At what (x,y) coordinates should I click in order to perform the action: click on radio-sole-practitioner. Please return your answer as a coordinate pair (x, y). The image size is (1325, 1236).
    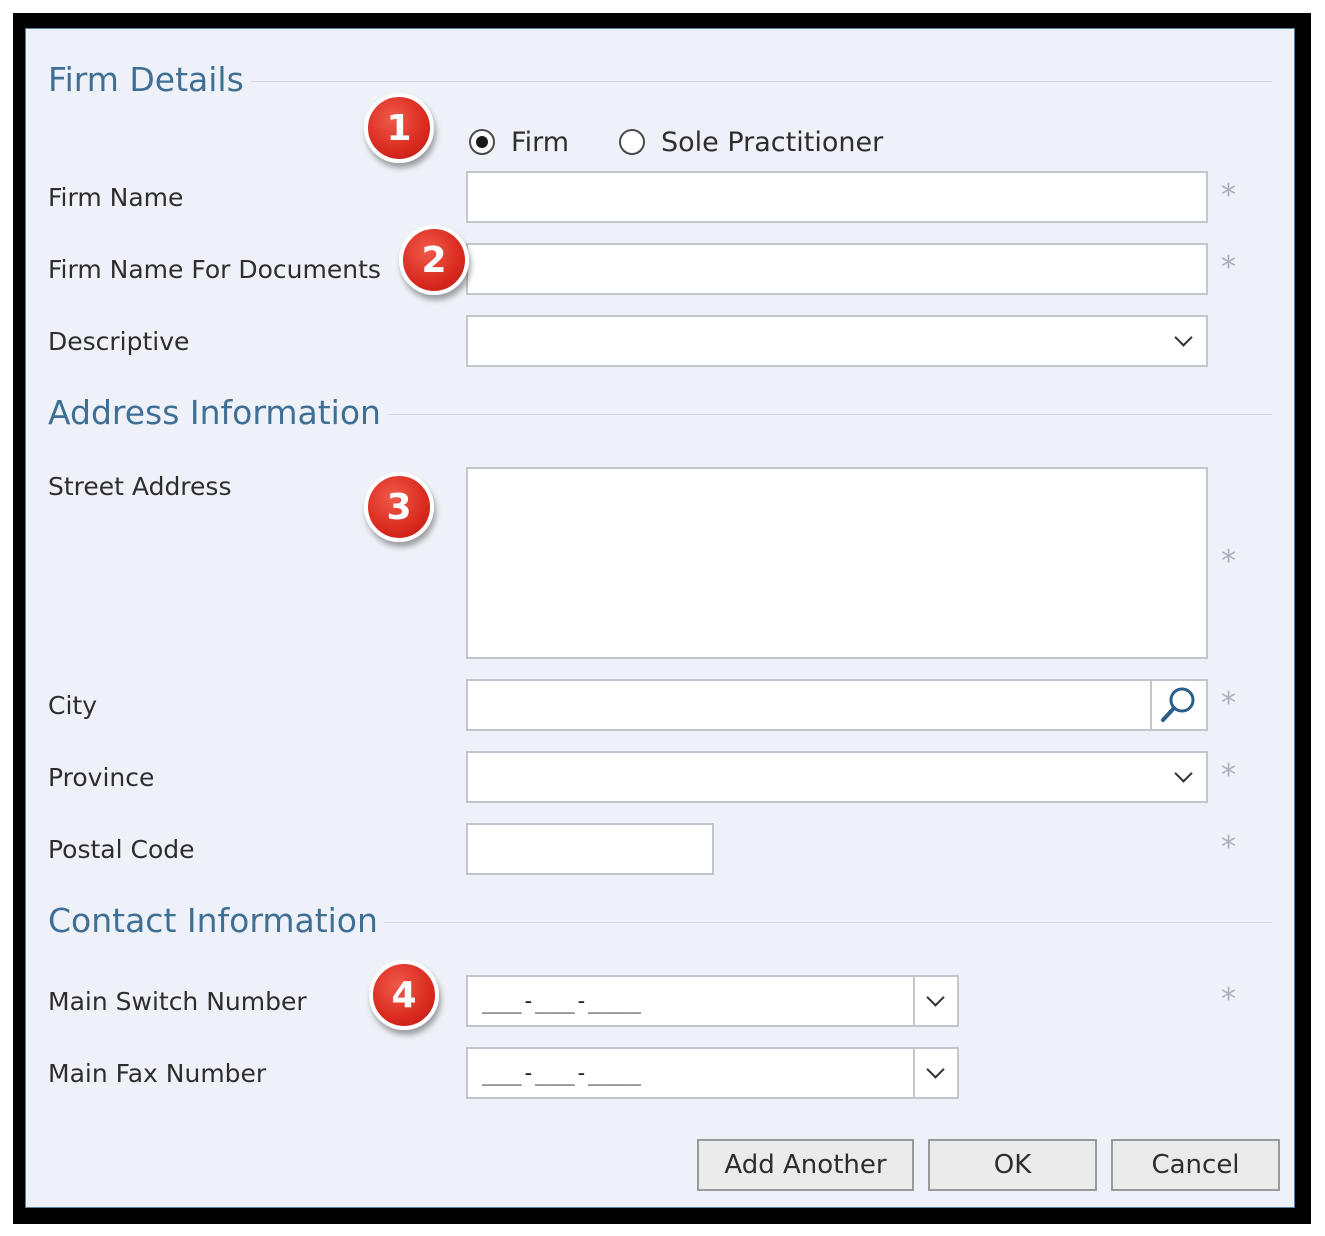
    Looking at the image, I should click on (632, 142).